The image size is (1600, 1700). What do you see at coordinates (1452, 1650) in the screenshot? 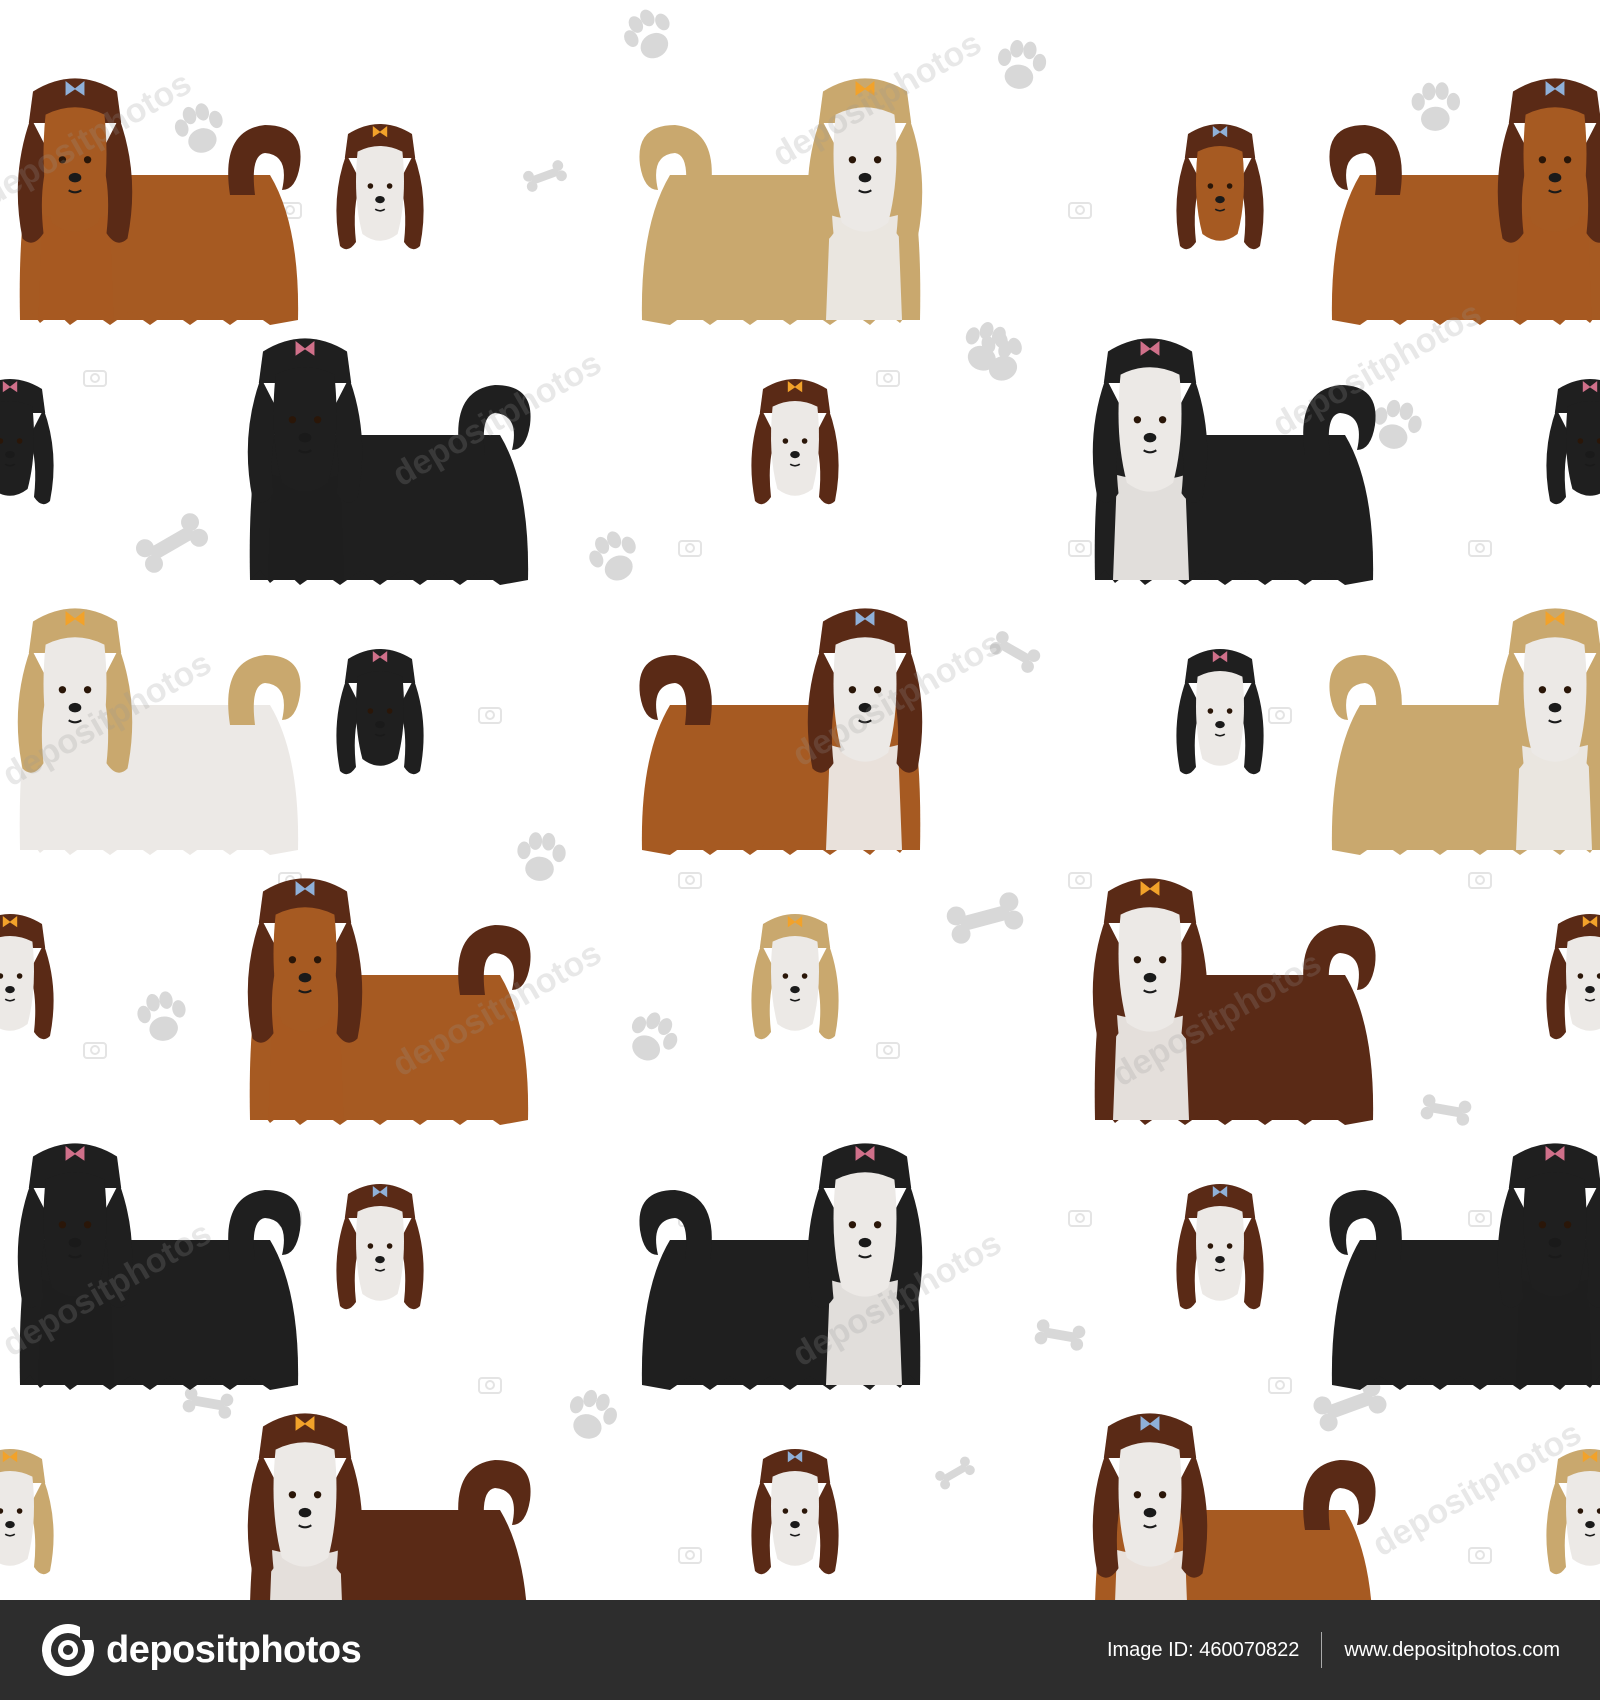
I see `site-url: www.depositphotos.com` at bounding box center [1452, 1650].